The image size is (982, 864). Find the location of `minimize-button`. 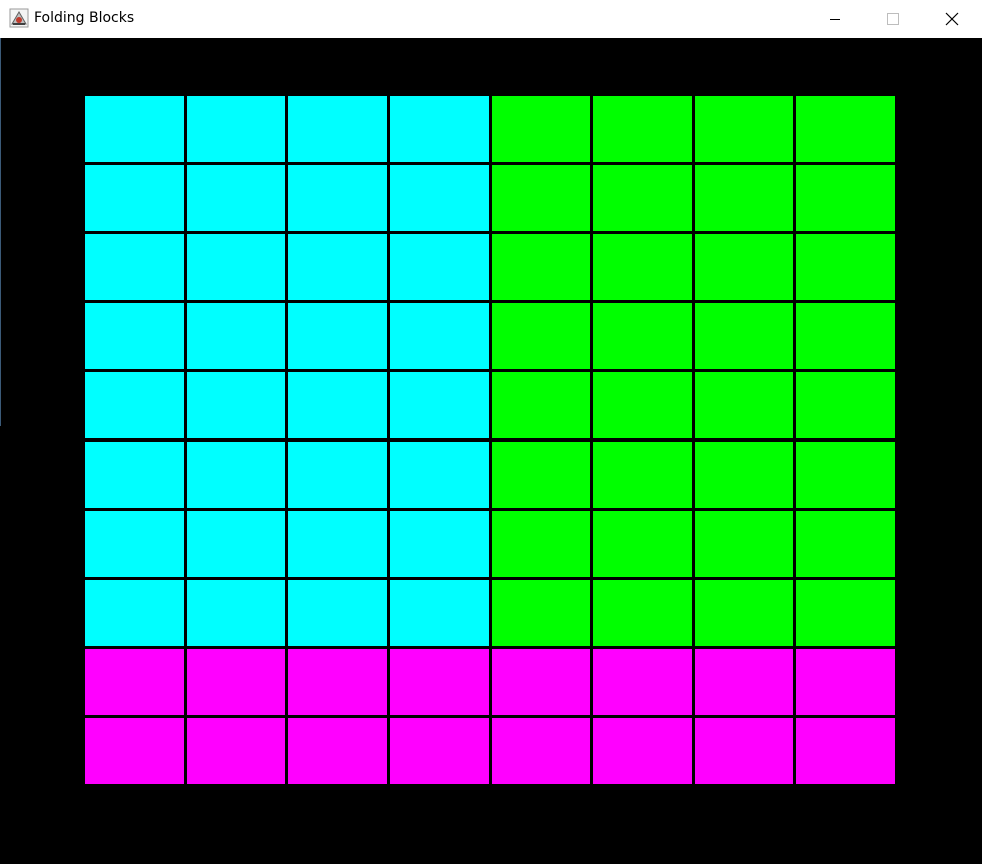

minimize-button is located at coordinates (835, 18).